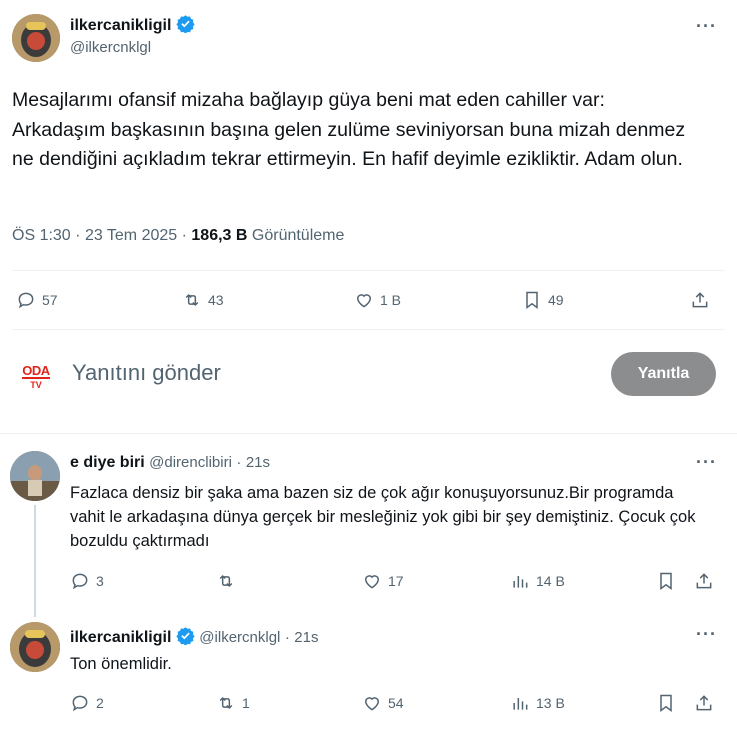  I want to click on reply-count: 2, so click(100, 703).